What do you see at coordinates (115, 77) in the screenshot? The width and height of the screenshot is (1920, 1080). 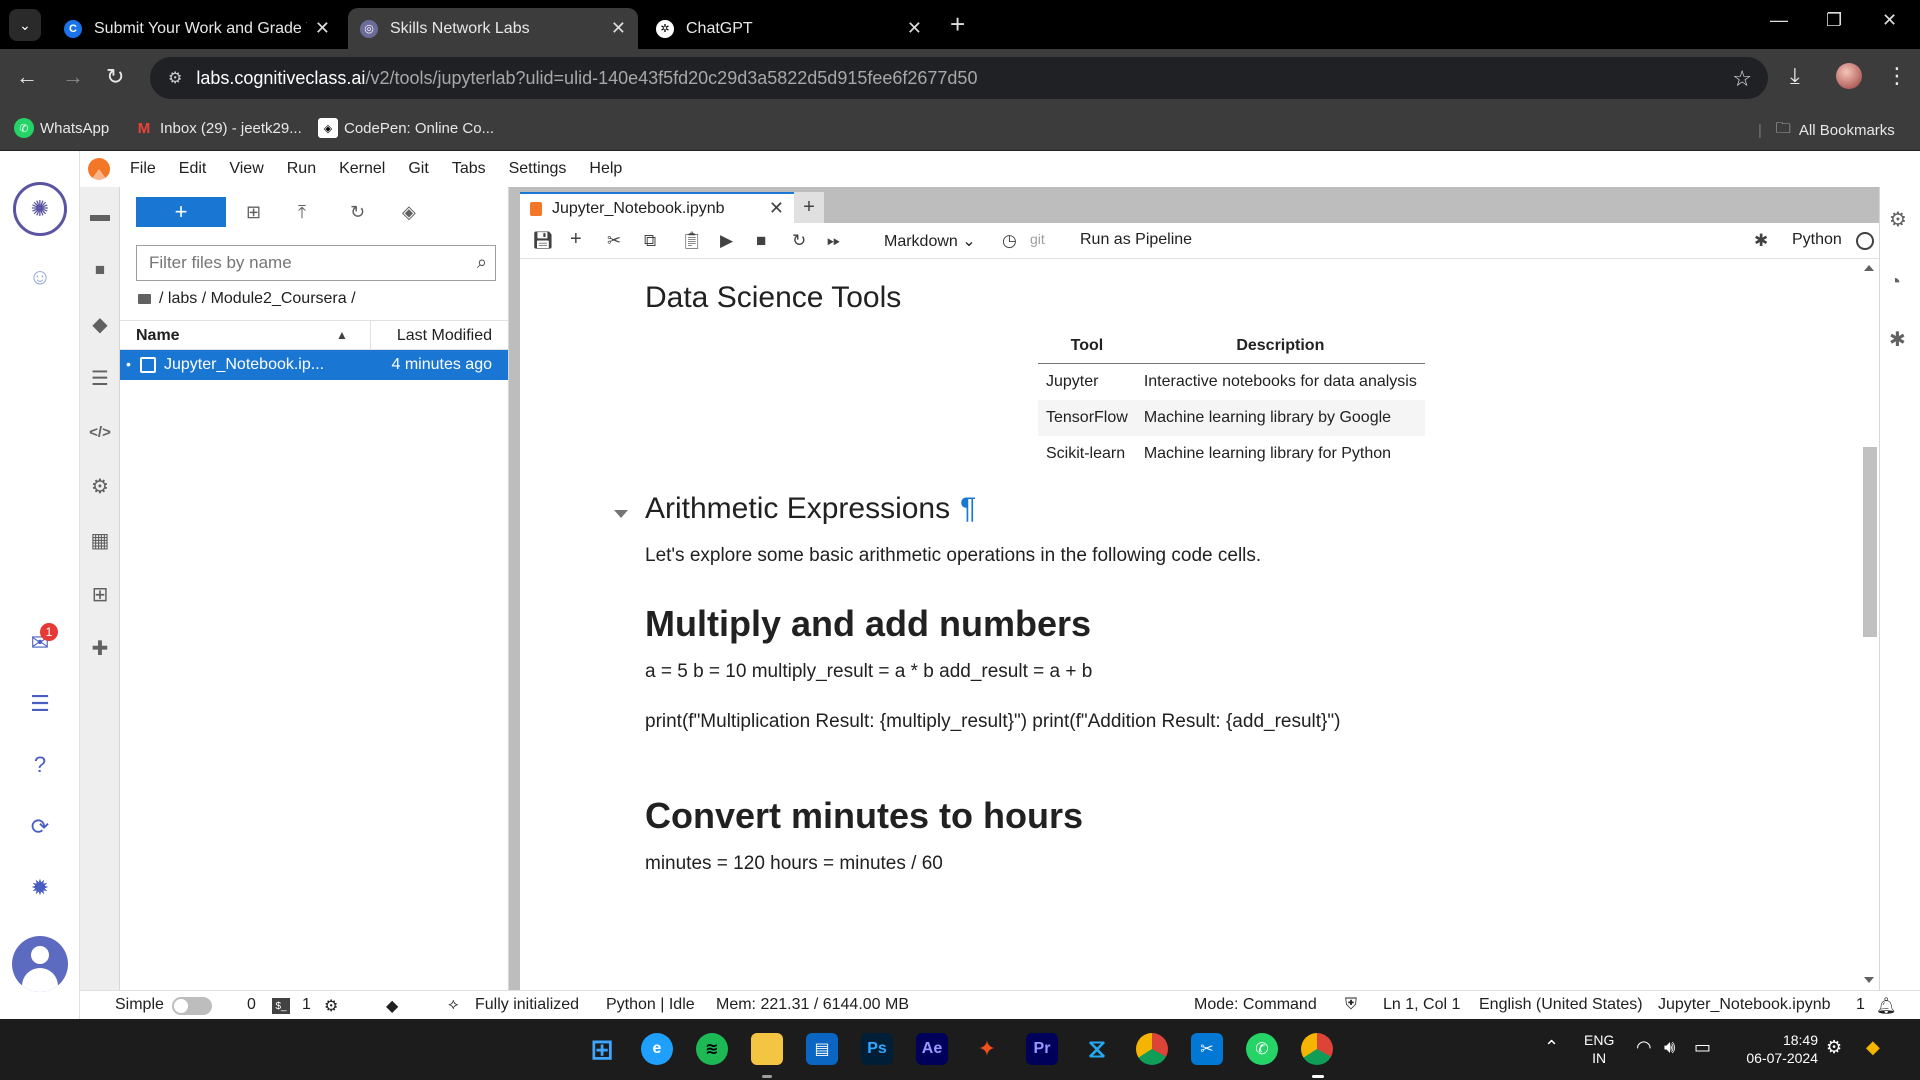 I see `reload-icon: ↻` at bounding box center [115, 77].